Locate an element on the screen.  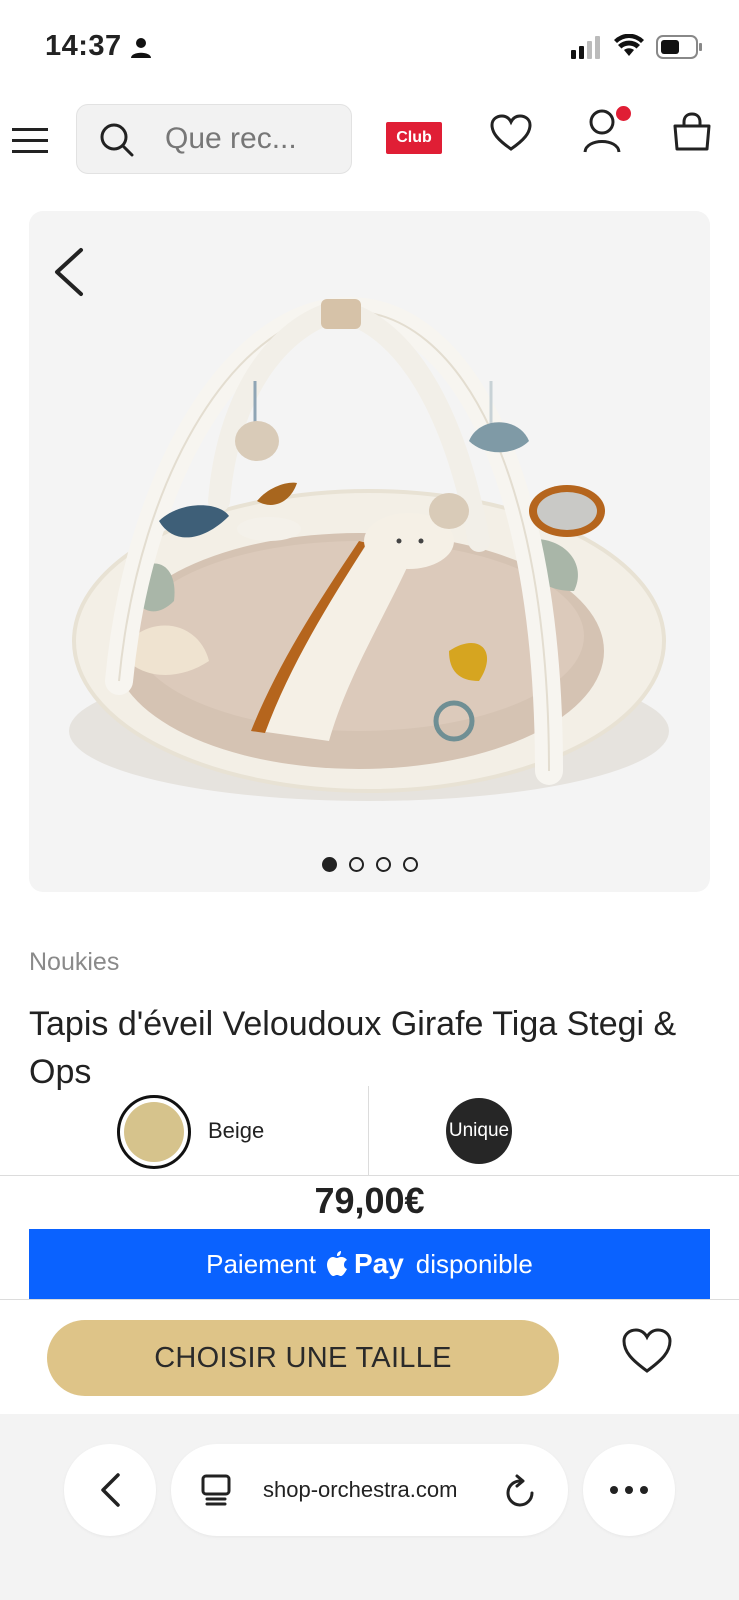
size-option-unique: Unique is located at coordinates (479, 1131).